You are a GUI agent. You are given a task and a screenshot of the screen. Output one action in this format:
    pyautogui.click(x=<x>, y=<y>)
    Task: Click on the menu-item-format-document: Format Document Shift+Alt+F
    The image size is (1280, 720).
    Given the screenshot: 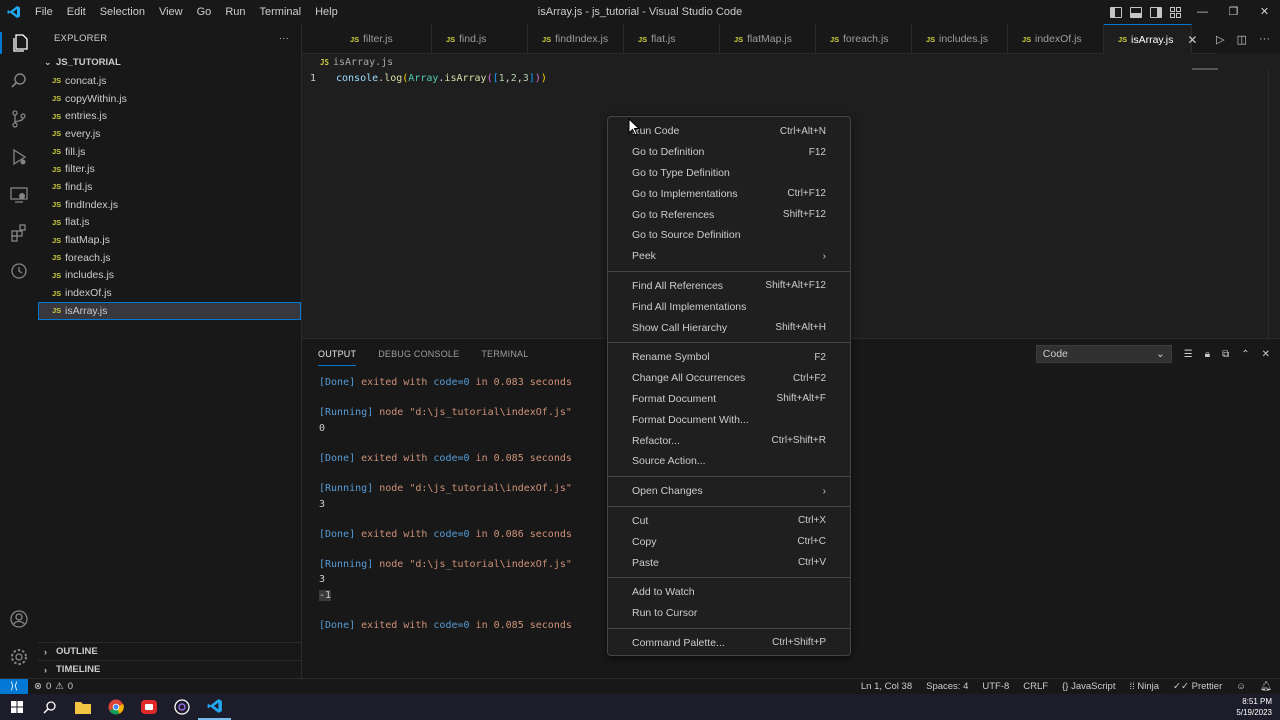 What is the action you would take?
    pyautogui.click(x=729, y=399)
    